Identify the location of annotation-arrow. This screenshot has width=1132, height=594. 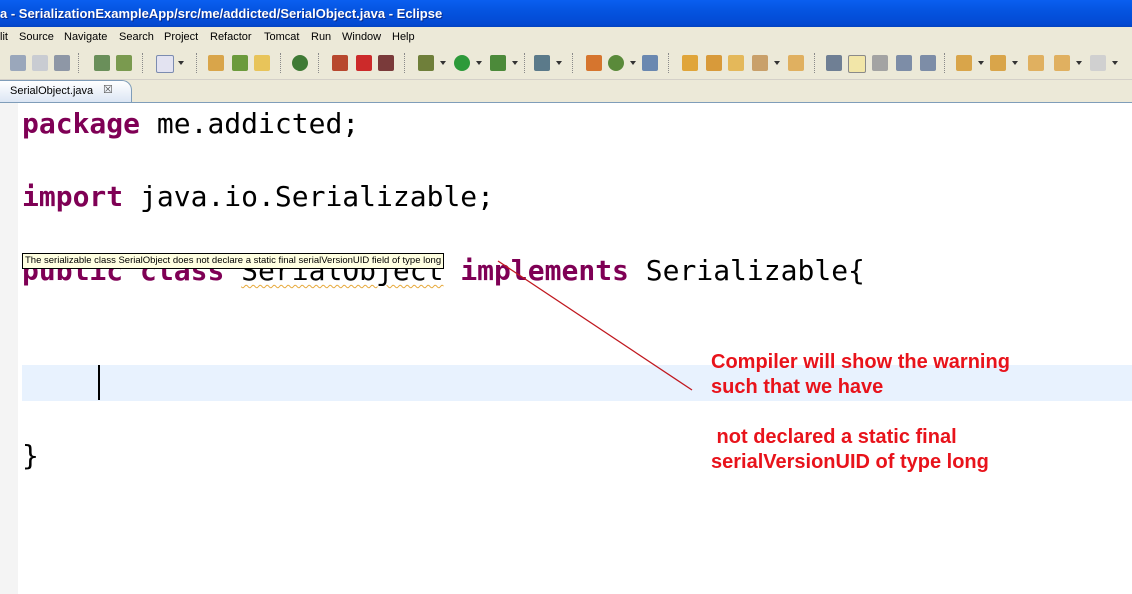
(595, 325).